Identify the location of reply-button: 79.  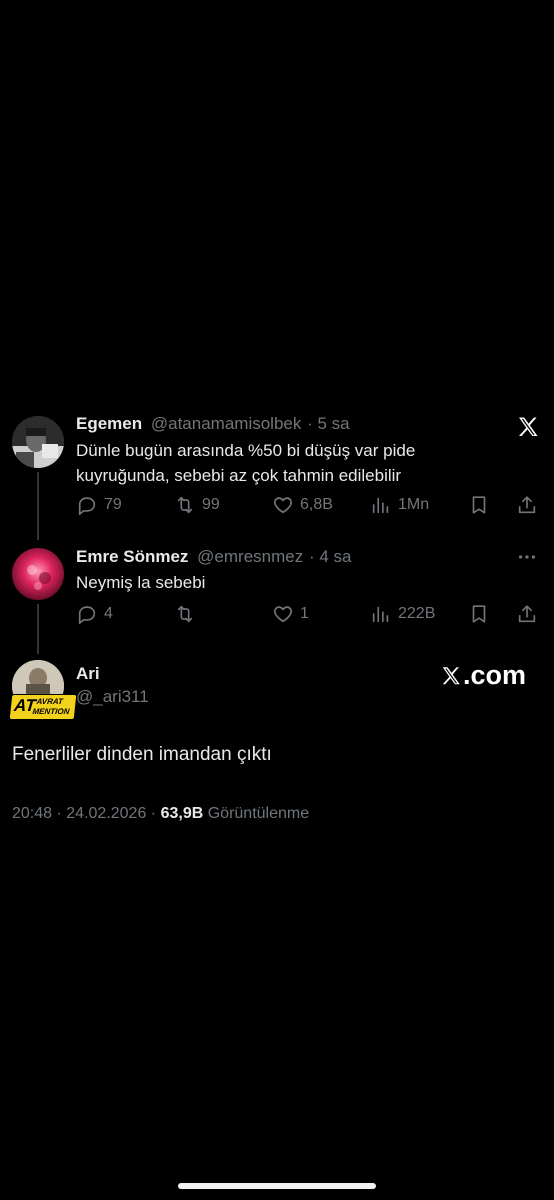
(99, 505).